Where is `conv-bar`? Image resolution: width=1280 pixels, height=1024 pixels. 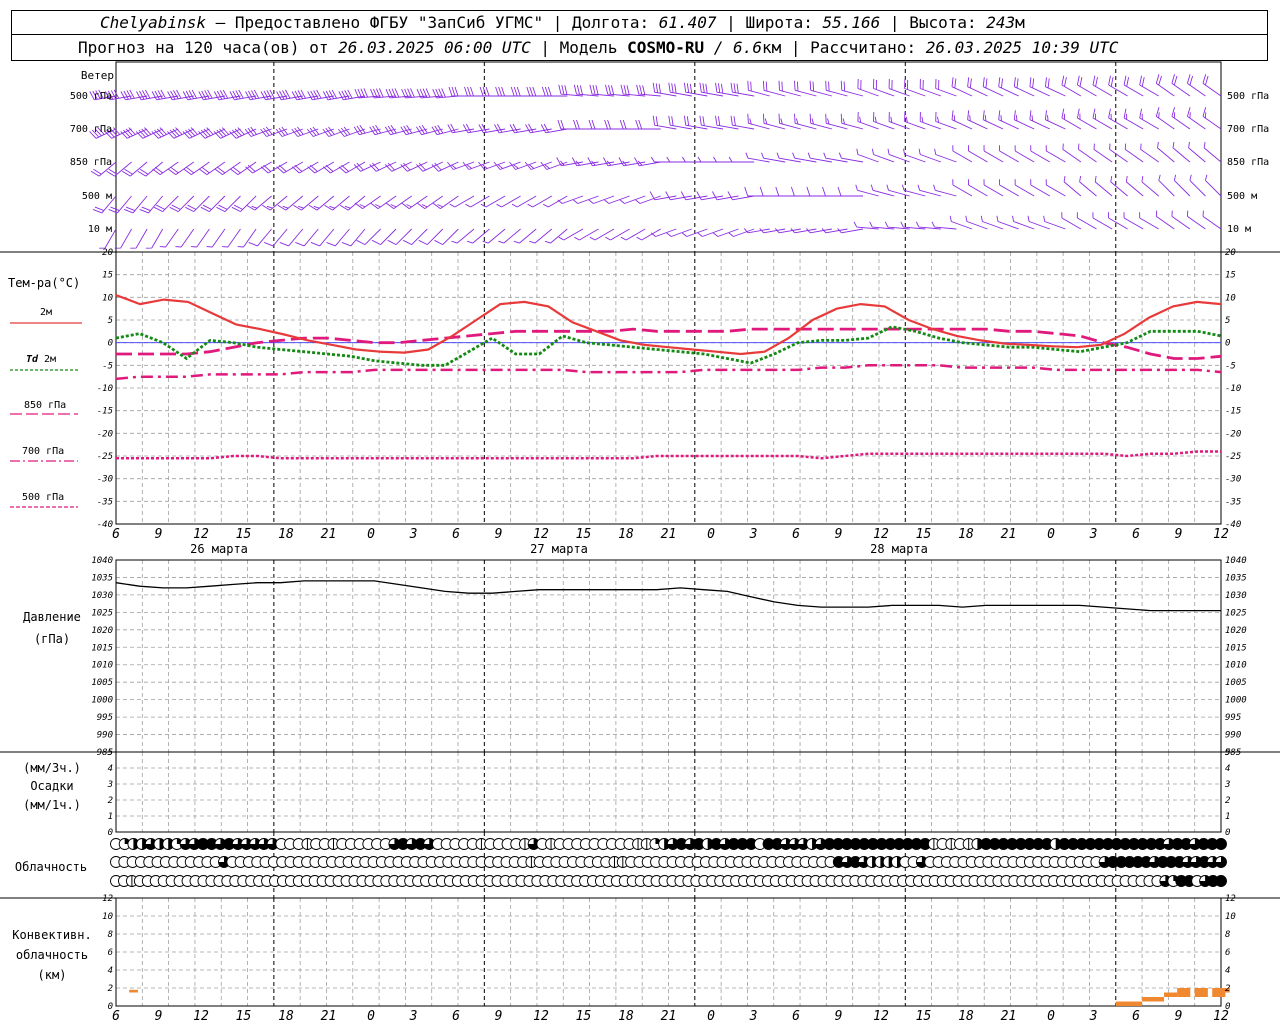
conv-bar is located at coordinates (1184, 992).